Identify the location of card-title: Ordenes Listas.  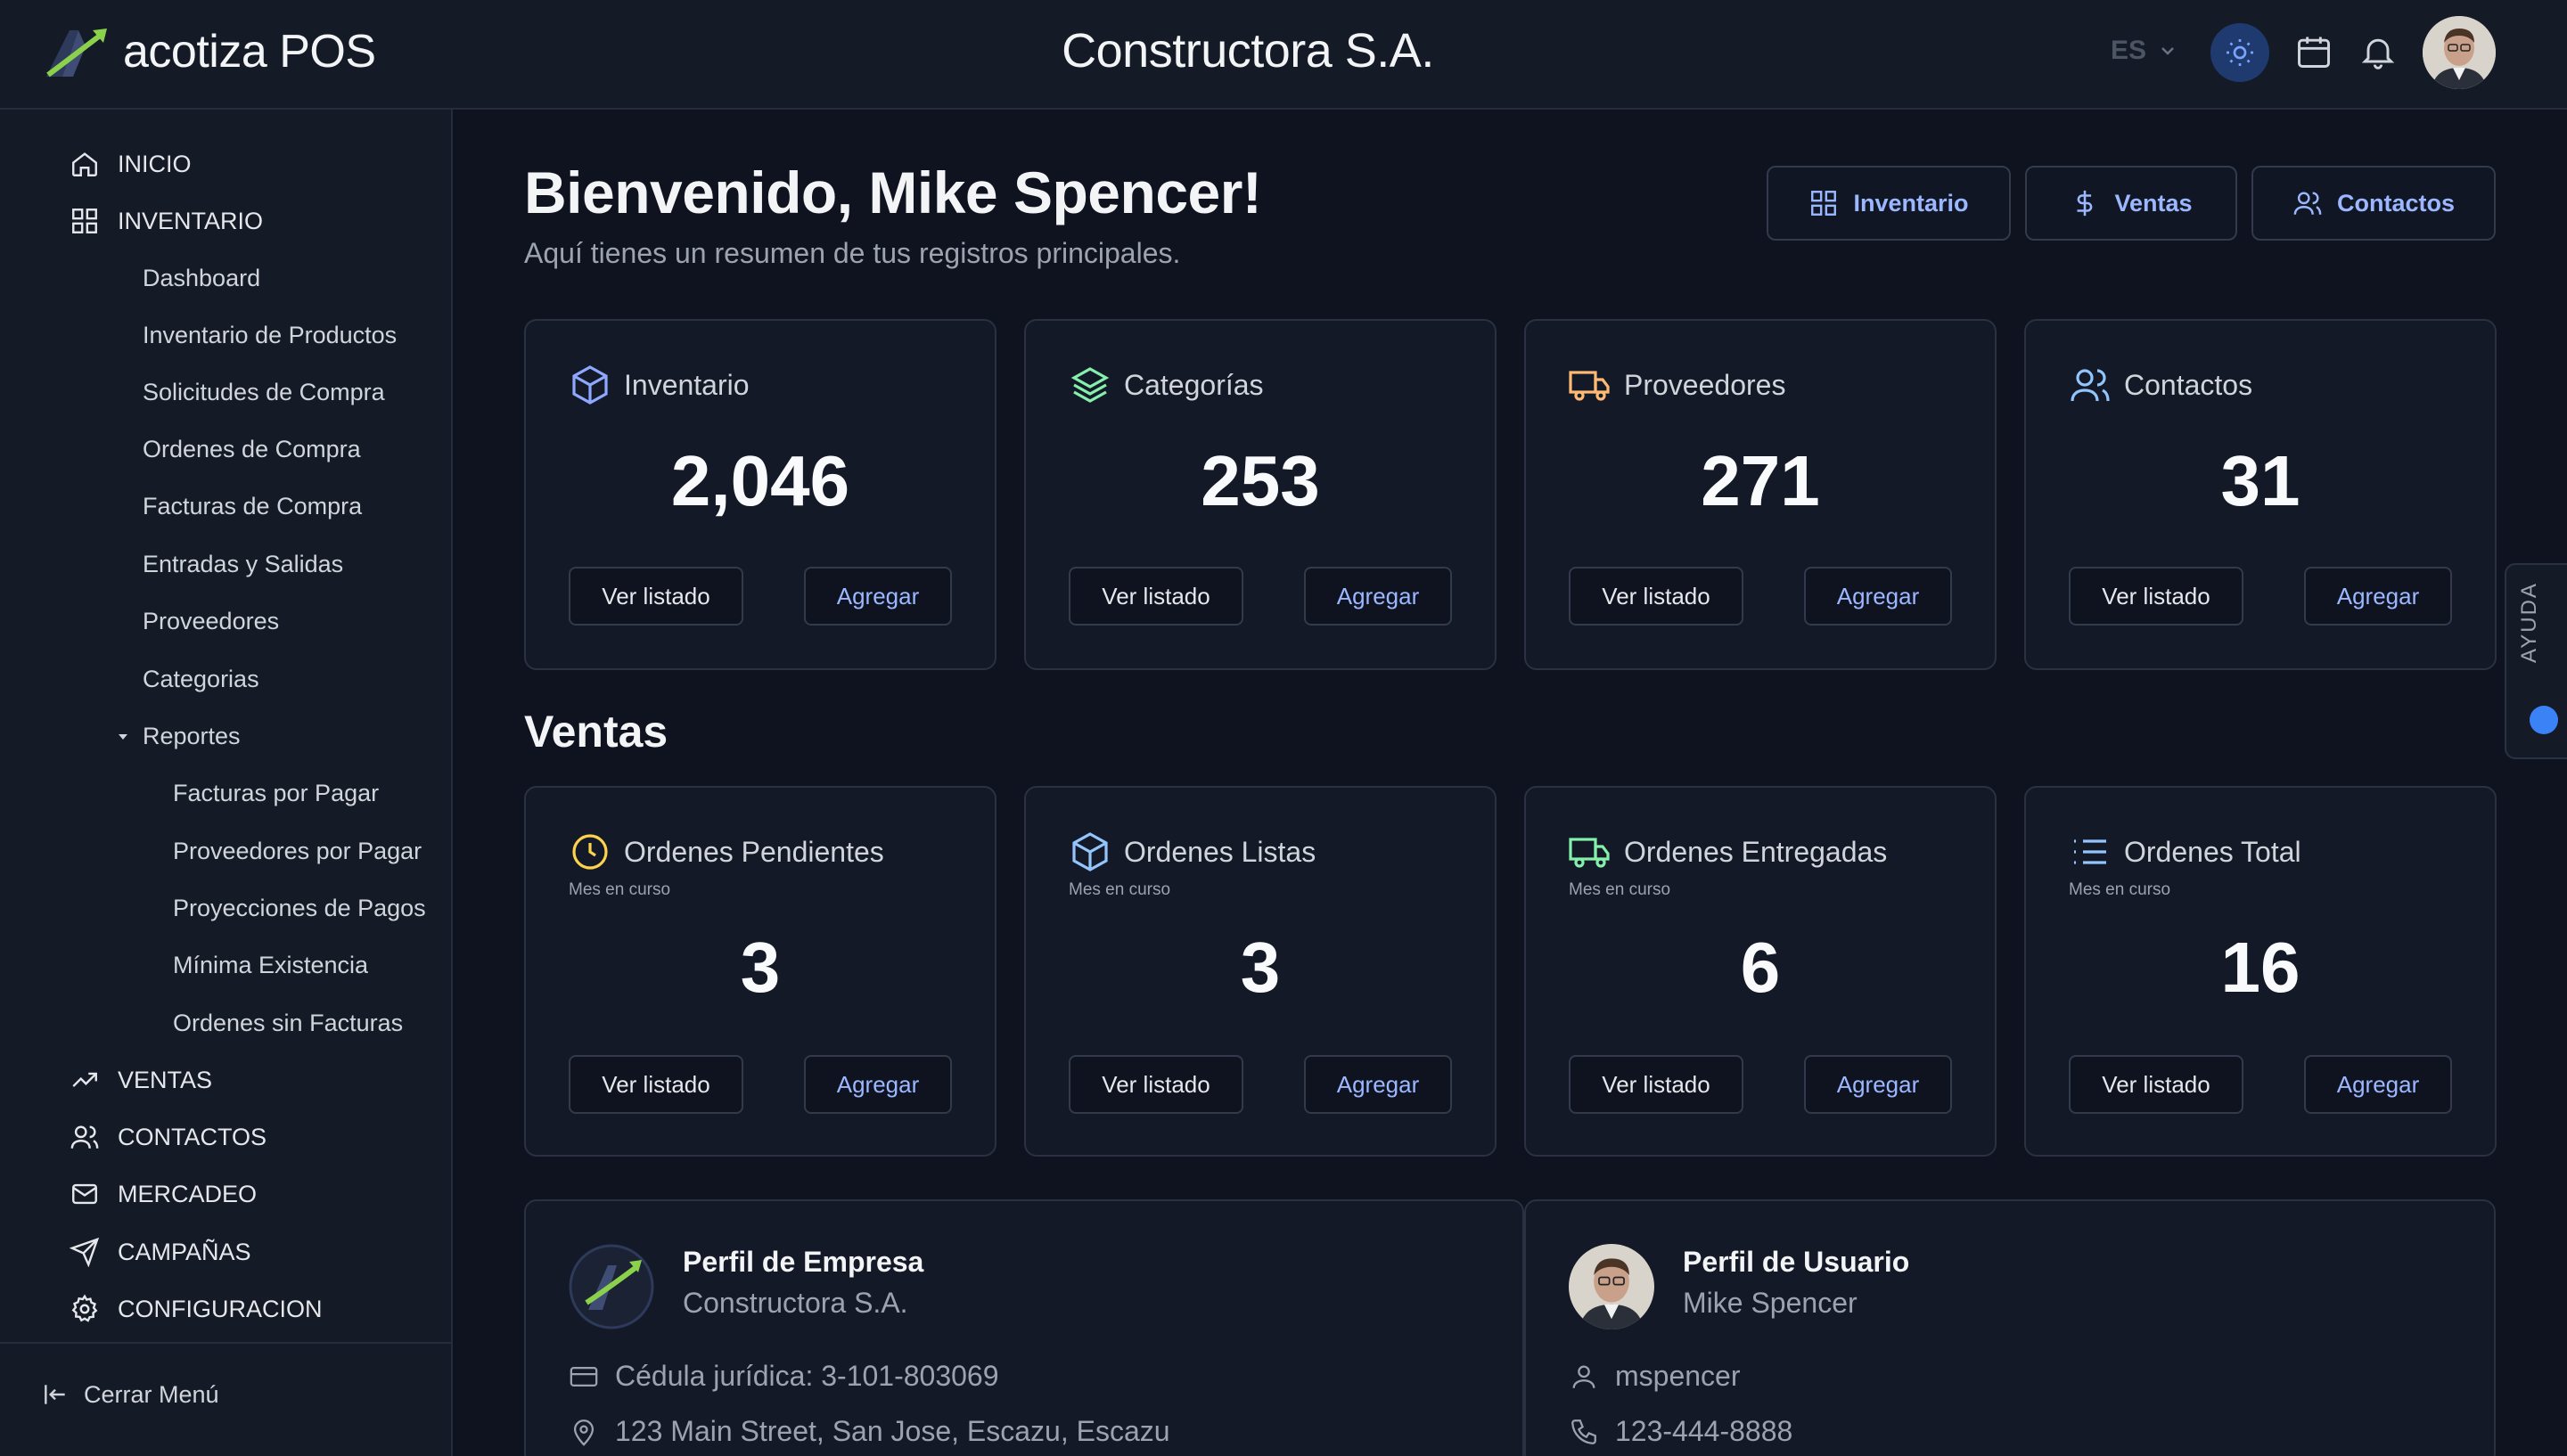
(1220, 852).